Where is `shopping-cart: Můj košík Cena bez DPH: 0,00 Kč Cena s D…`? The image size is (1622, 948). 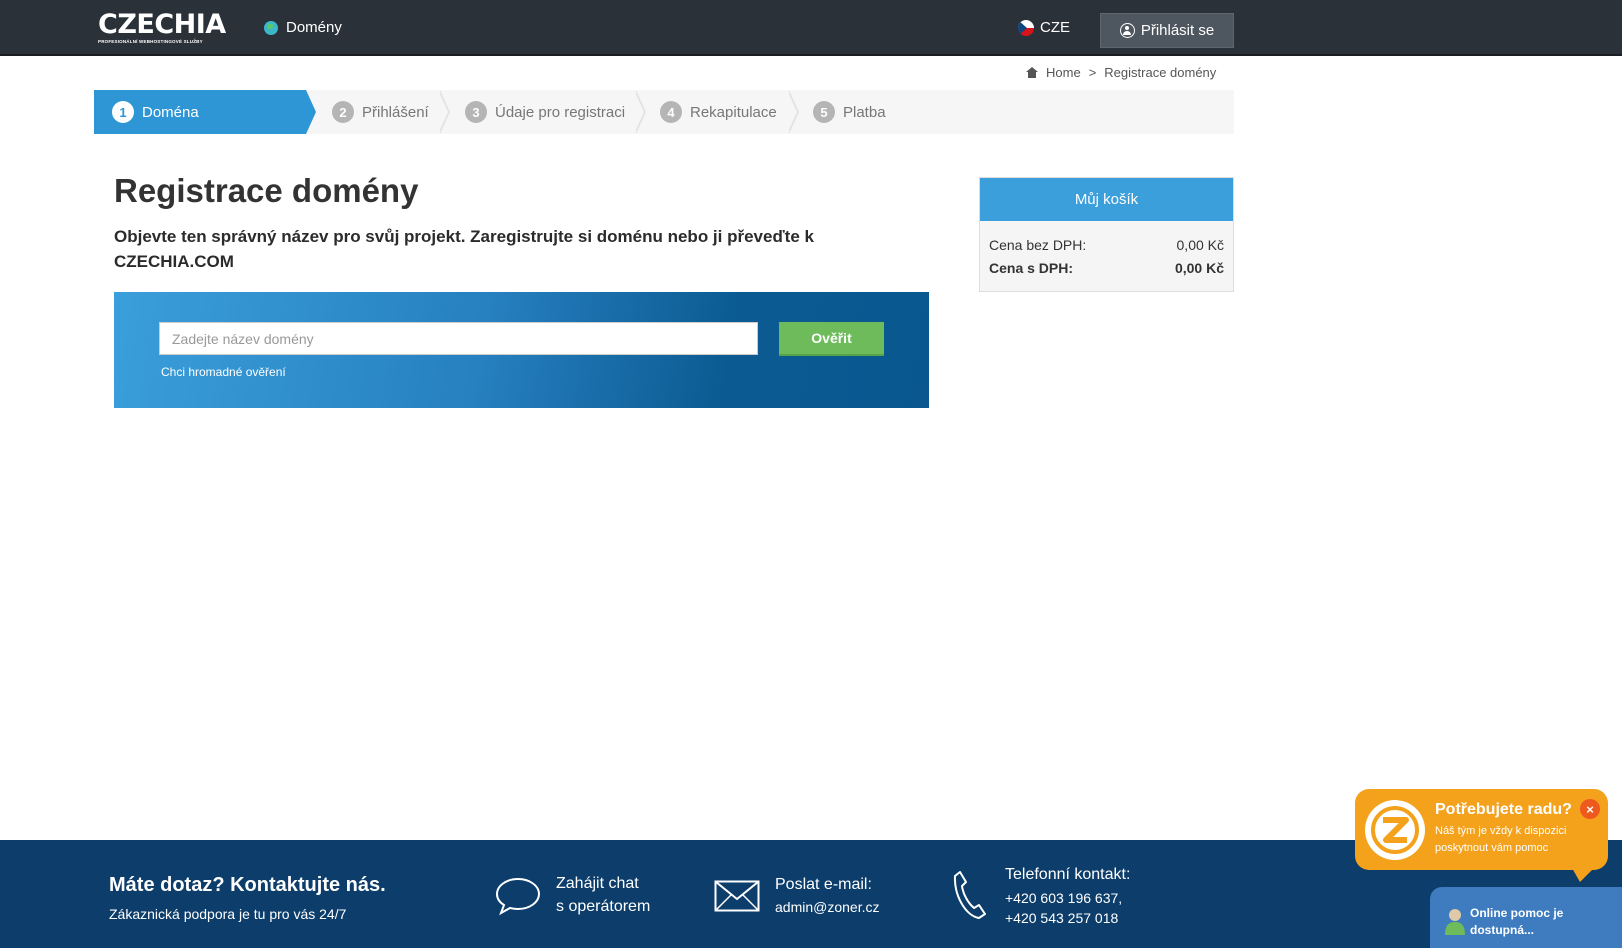
shopping-cart: Můj košík Cena bez DPH: 0,00 Kč Cena s D… is located at coordinates (1106, 234).